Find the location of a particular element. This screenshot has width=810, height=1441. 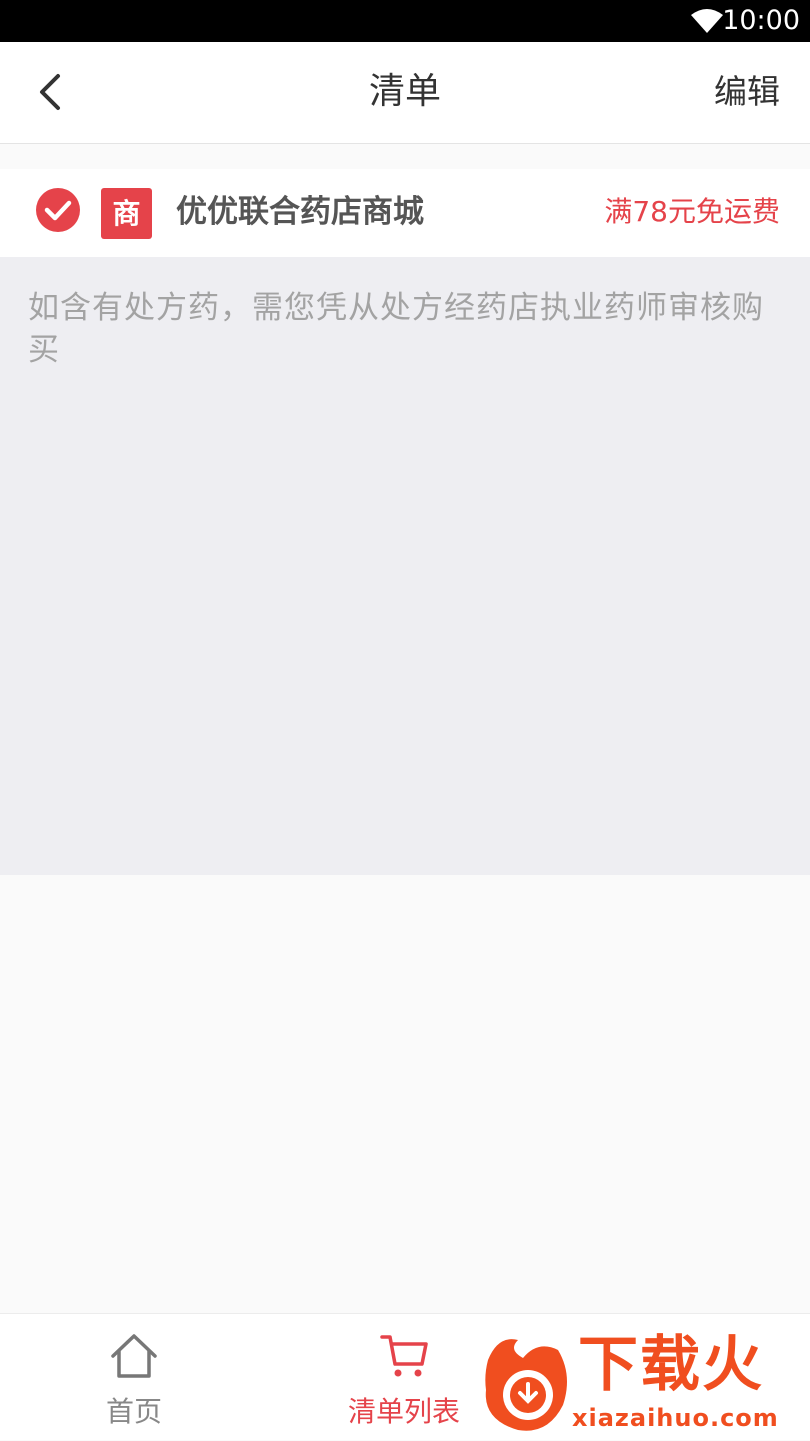

watermark-logo: 下载火 xiazaihuo.com is located at coordinates (644, 1385).